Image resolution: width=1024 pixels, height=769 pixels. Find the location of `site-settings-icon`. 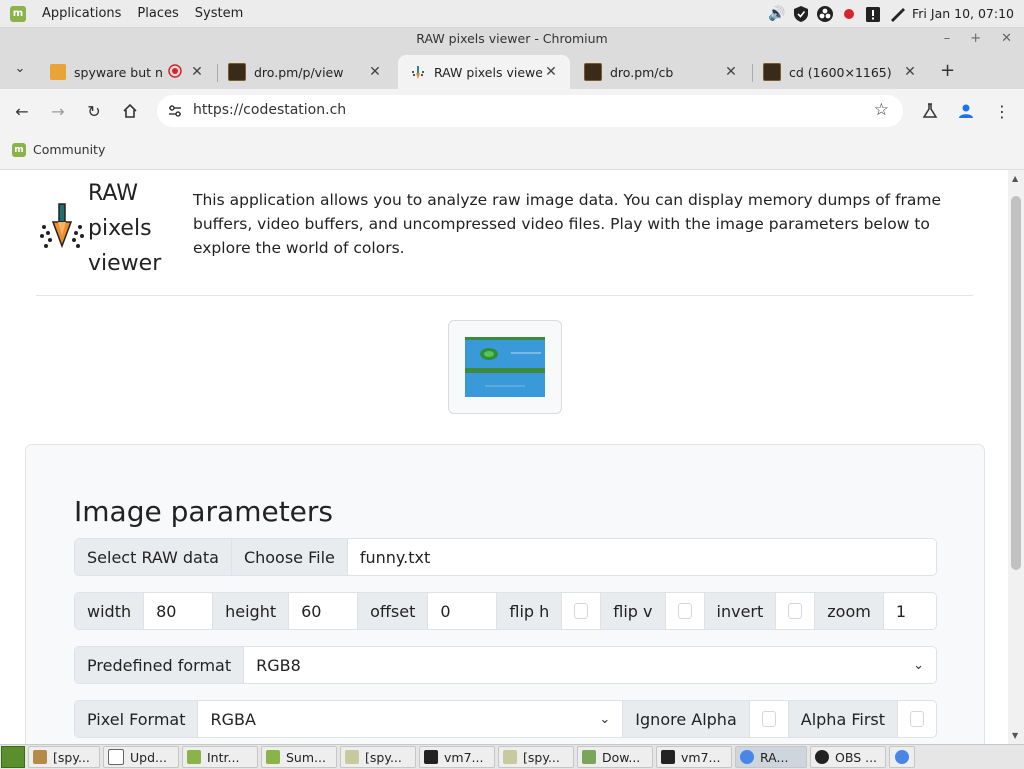

site-settings-icon is located at coordinates (175, 111).